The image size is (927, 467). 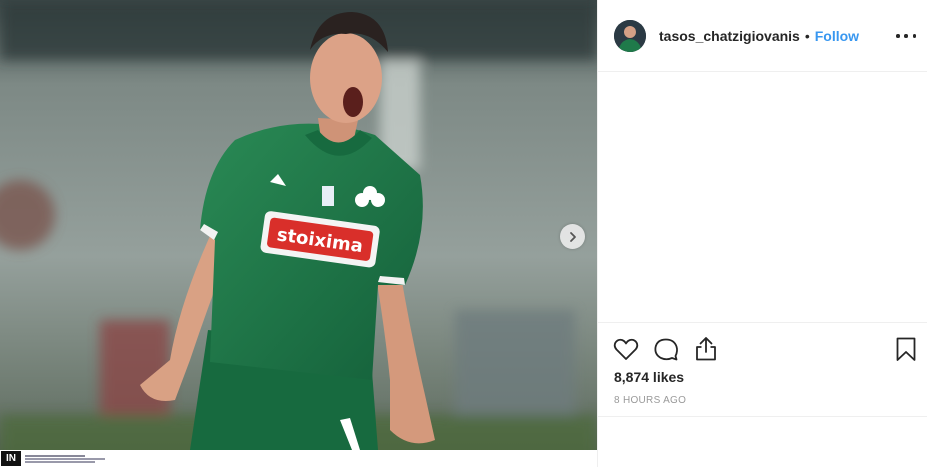 What do you see at coordinates (11, 458) in the screenshot?
I see `credit-logo: IN` at bounding box center [11, 458].